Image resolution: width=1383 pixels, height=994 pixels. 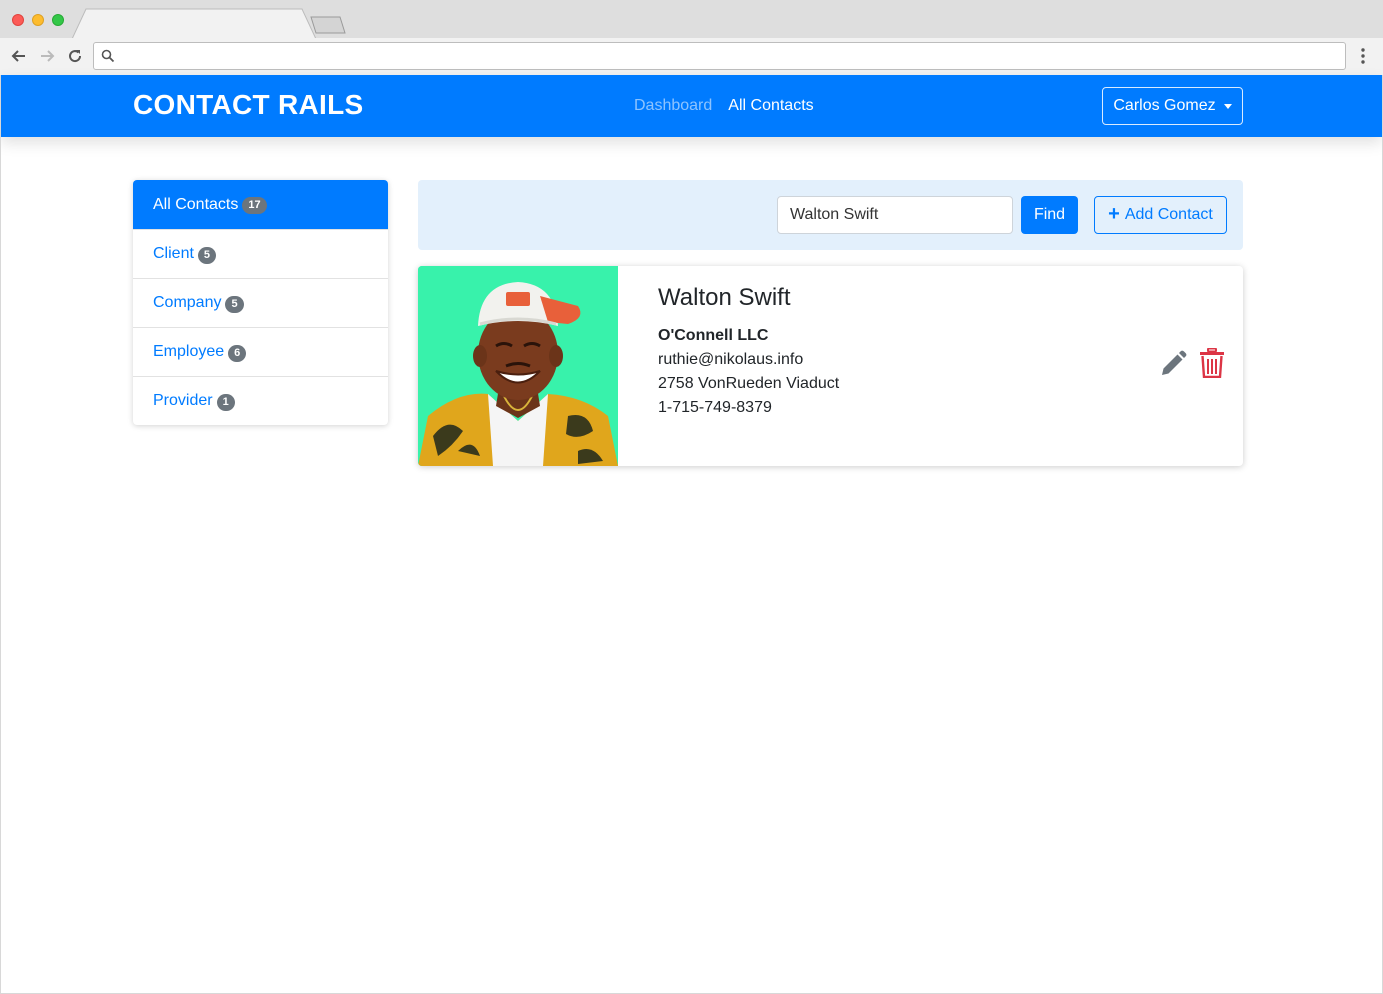 What do you see at coordinates (328, 25) in the screenshot?
I see `new-tab-button` at bounding box center [328, 25].